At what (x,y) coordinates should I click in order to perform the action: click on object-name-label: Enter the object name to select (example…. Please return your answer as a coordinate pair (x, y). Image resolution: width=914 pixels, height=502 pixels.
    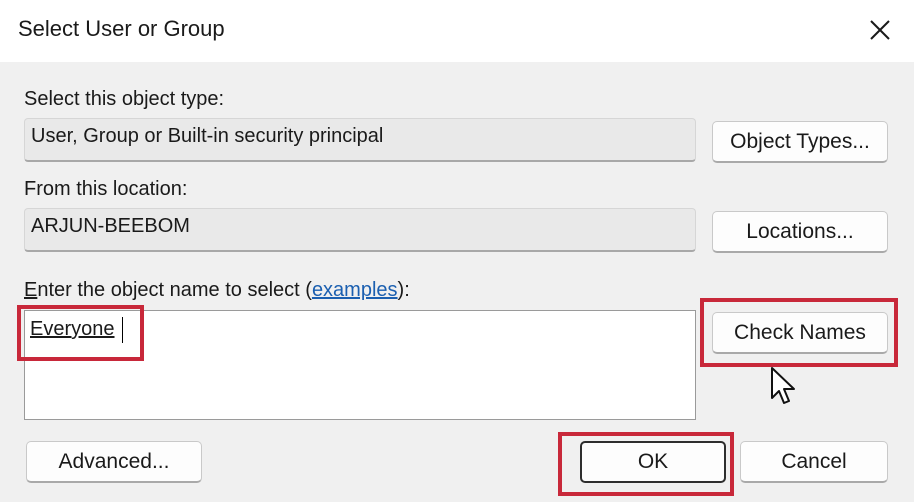
    Looking at the image, I should click on (217, 290).